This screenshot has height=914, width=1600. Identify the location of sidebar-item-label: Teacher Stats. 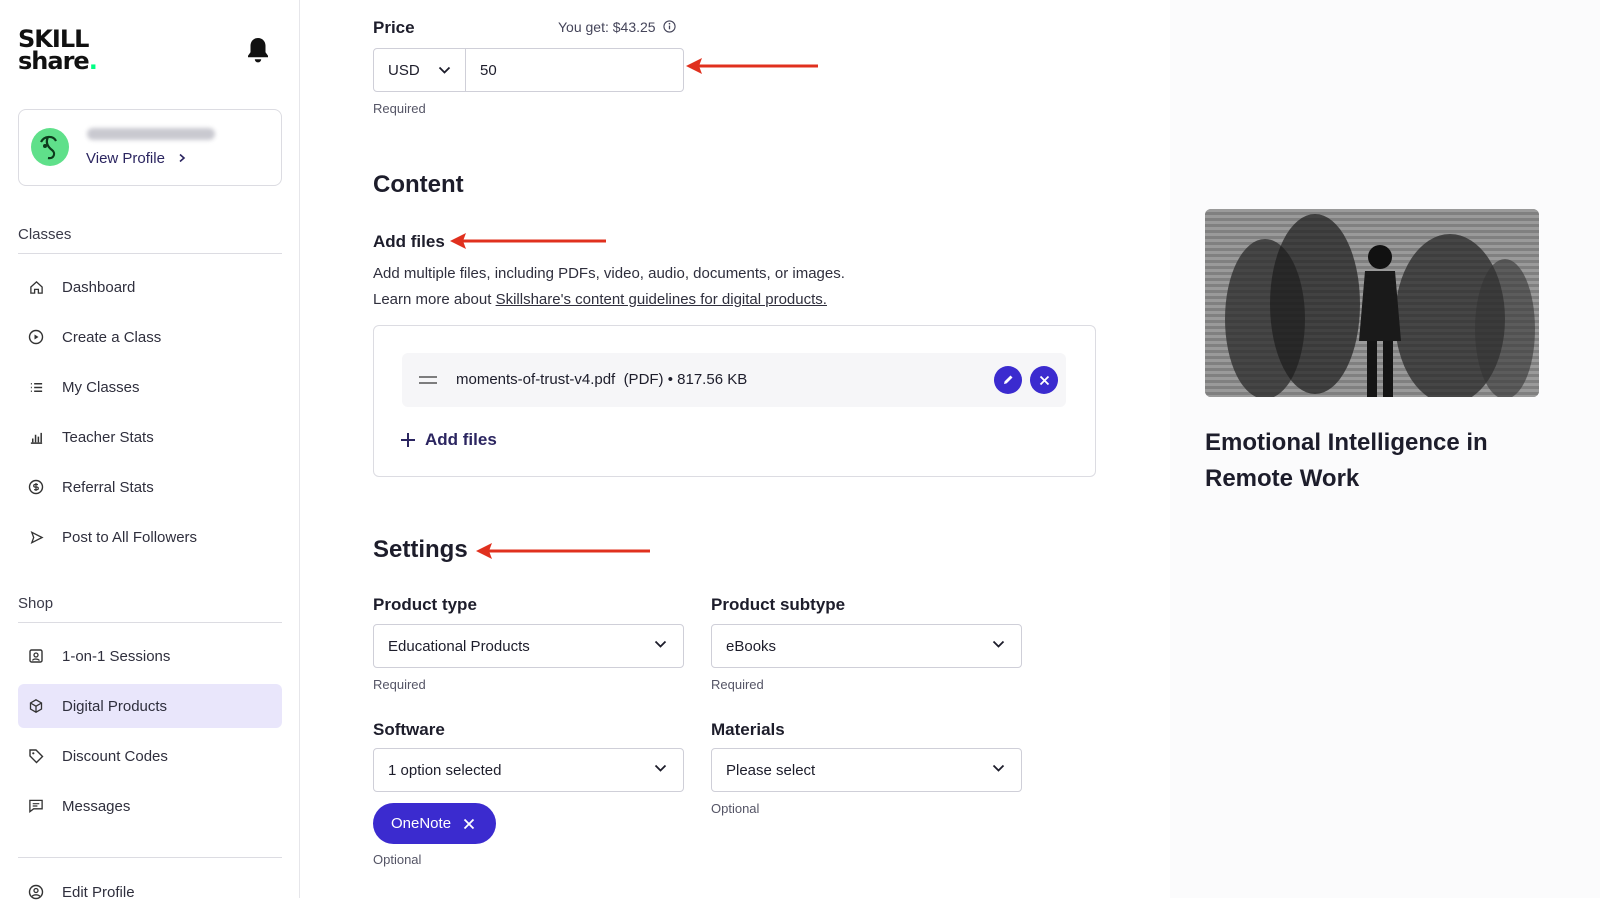
(108, 437).